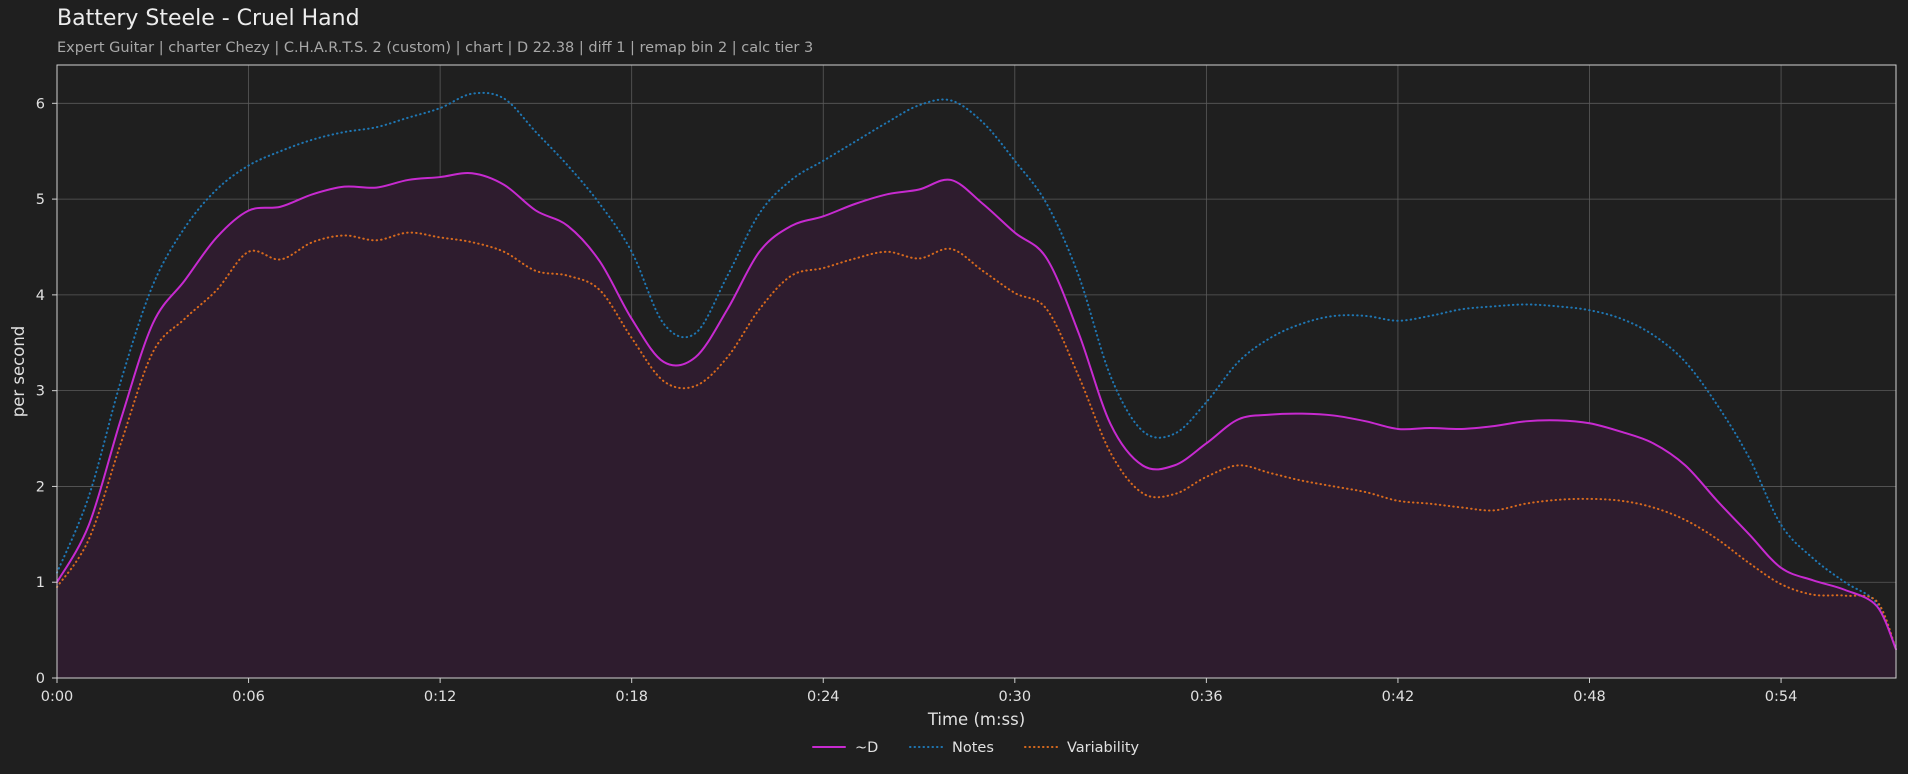 The image size is (1908, 774). I want to click on y-tick-label: 2, so click(40, 487).